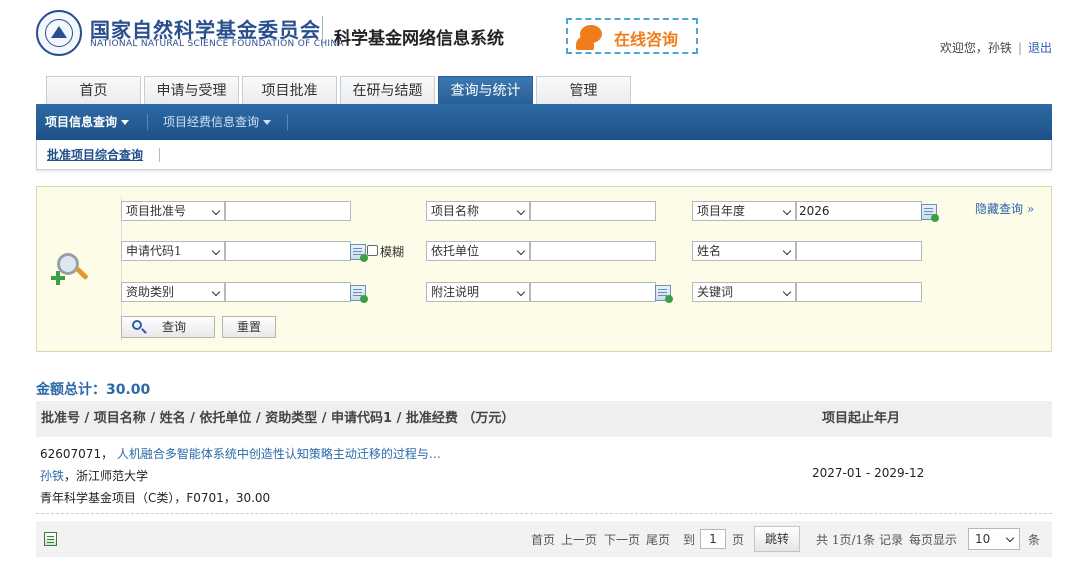 The image size is (1080, 585). Describe the element at coordinates (392, 252) in the screenshot. I see `fuzzy-label: 模糊` at that location.